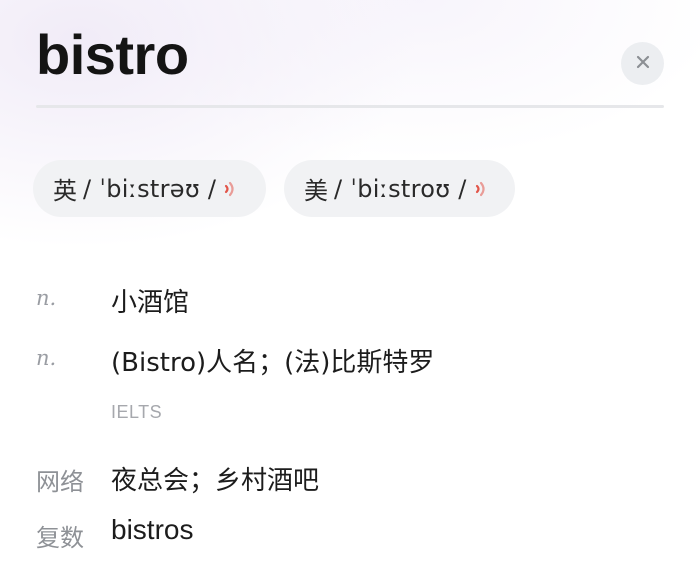 This screenshot has width=700, height=573. What do you see at coordinates (316, 191) in the screenshot?
I see `pronunciation-us-label: 美` at bounding box center [316, 191].